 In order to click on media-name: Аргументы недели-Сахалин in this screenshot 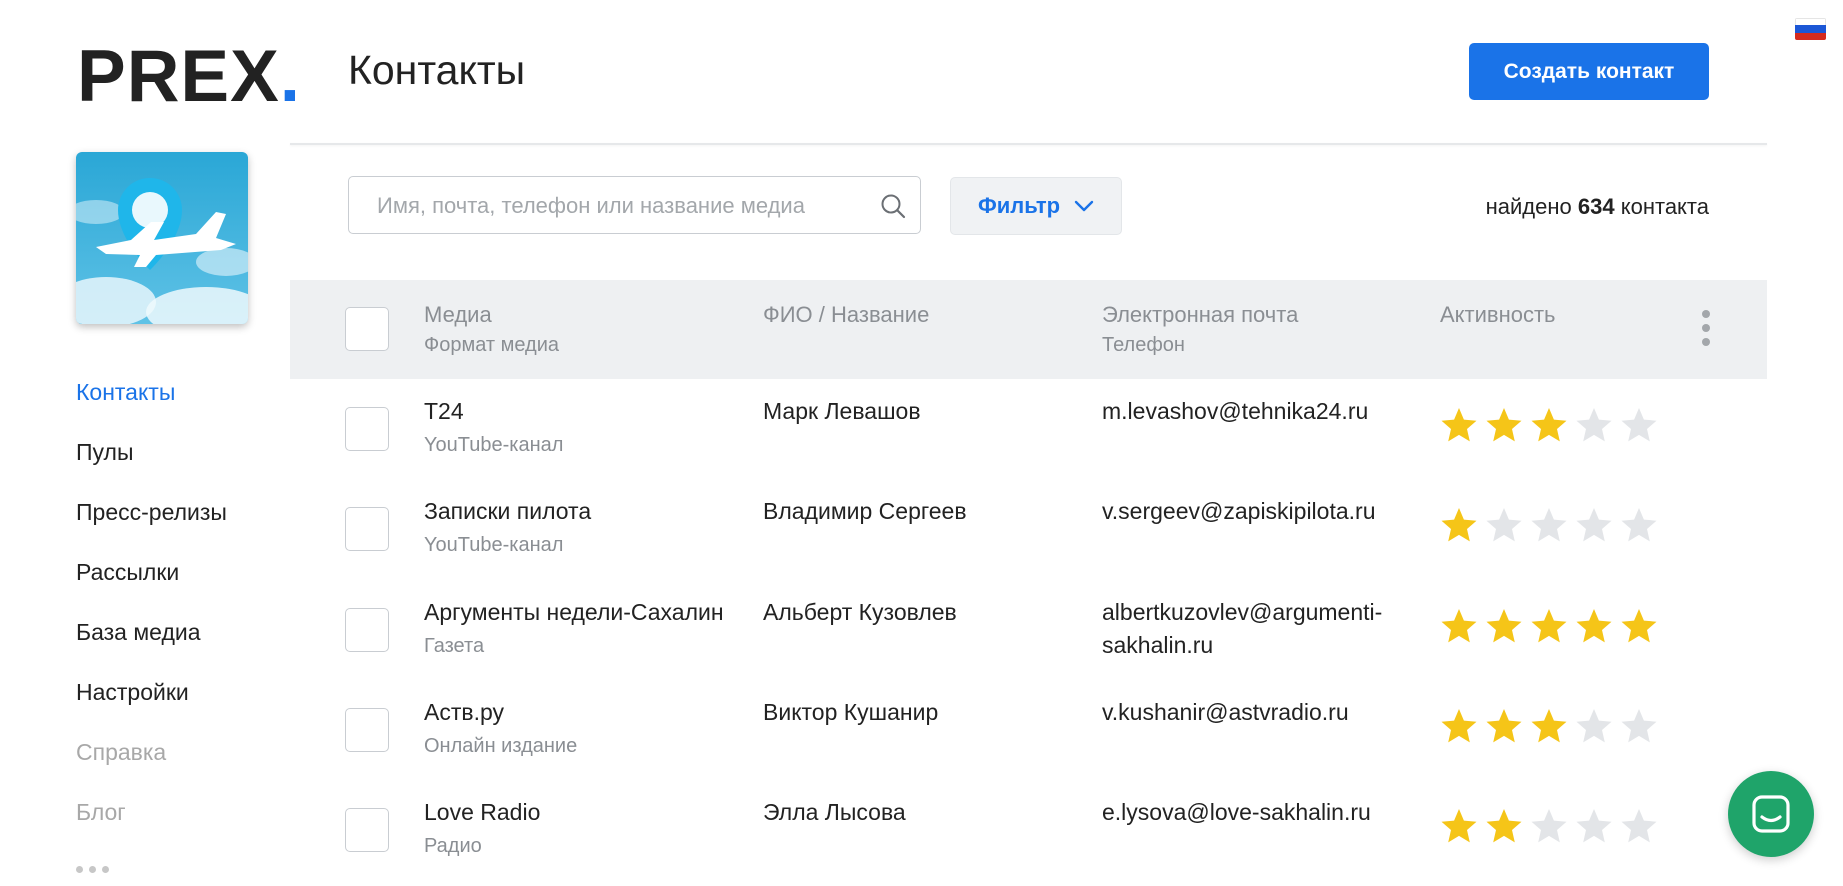, I will do `click(574, 612)`.